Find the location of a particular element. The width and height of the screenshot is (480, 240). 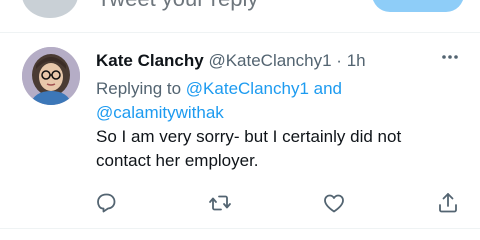

timestamp: 1h is located at coordinates (356, 60).